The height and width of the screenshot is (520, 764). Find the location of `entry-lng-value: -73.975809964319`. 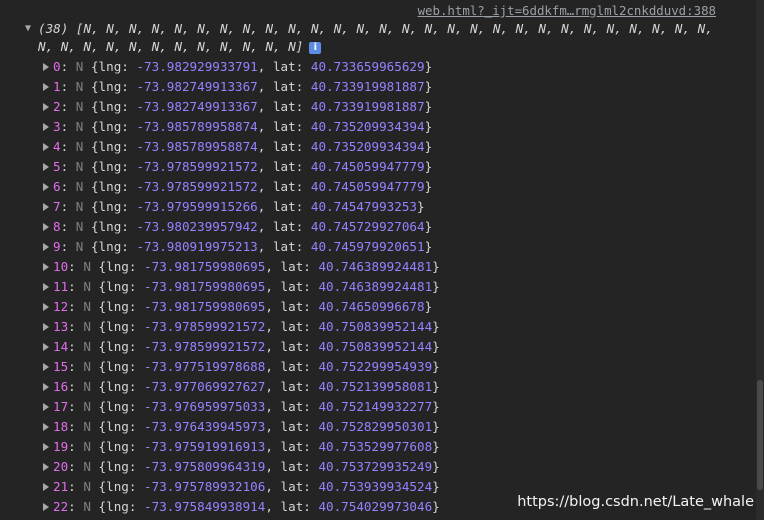

entry-lng-value: -73.975809964319 is located at coordinates (205, 466).